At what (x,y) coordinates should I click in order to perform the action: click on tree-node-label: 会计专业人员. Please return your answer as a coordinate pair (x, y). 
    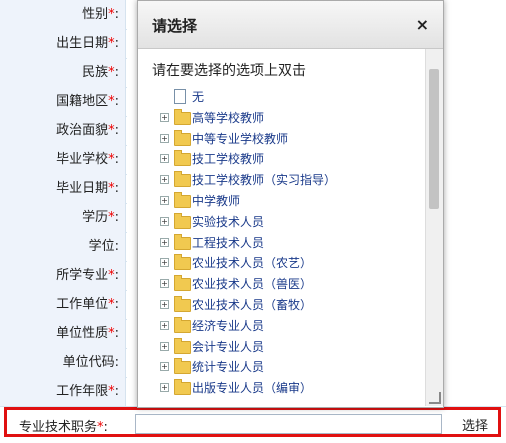
    Looking at the image, I should click on (228, 347).